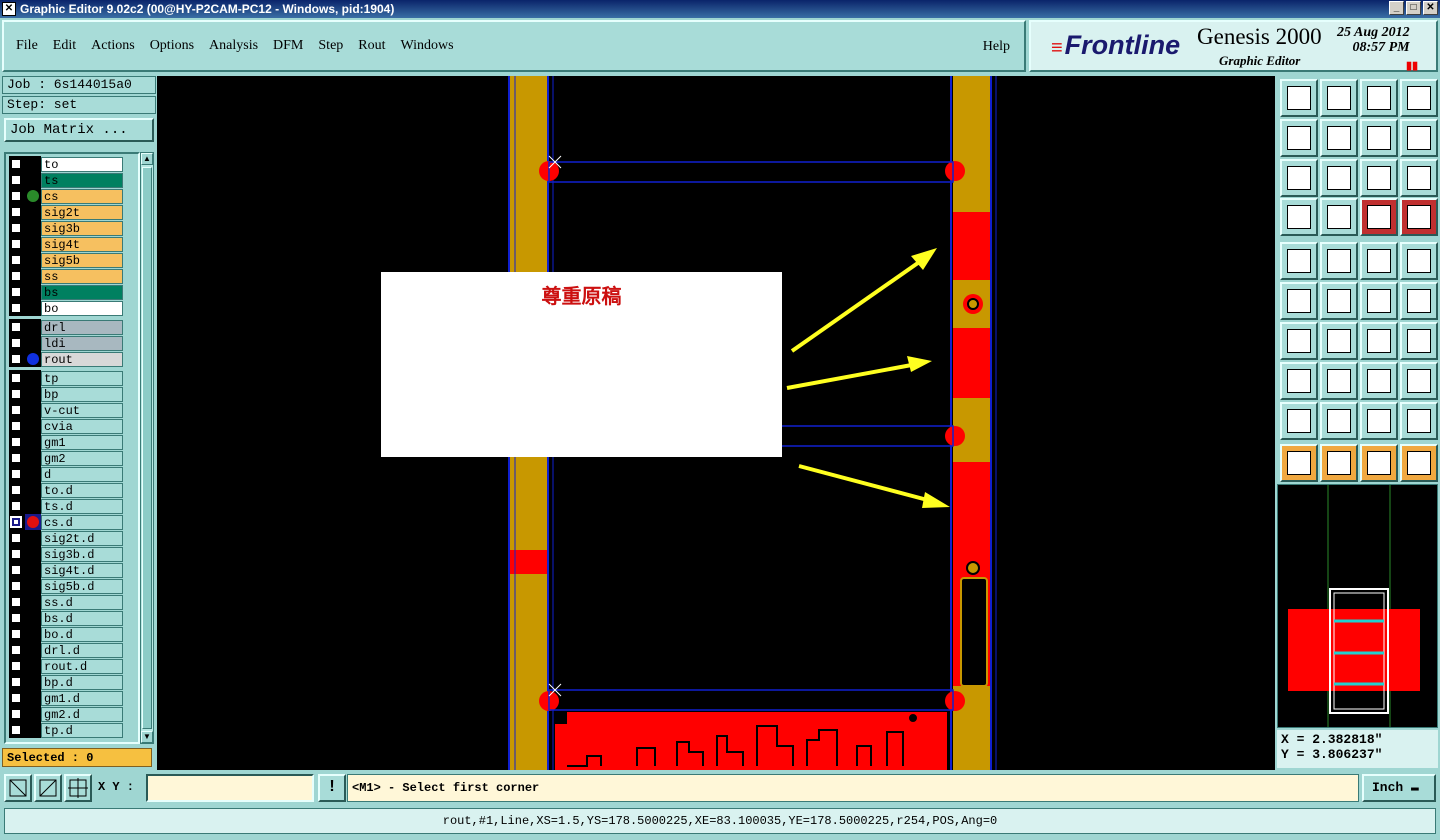 Image resolution: width=1440 pixels, height=840 pixels. Describe the element at coordinates (82, 650) in the screenshot. I see `layer-name: drl.d` at that location.